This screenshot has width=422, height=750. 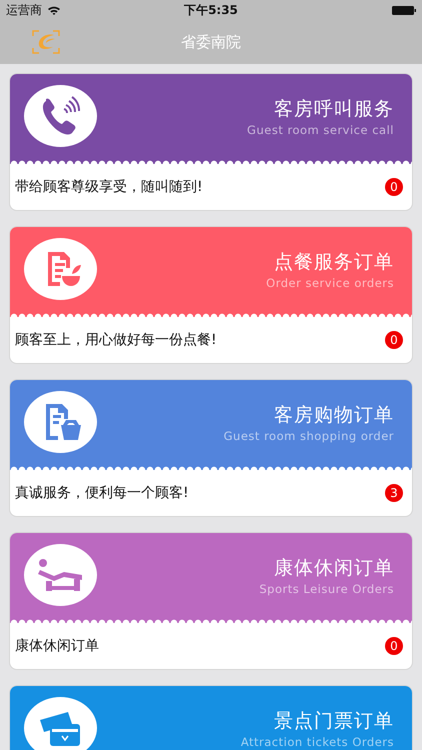 I want to click on card-subtitle: Order service orders, so click(x=330, y=283).